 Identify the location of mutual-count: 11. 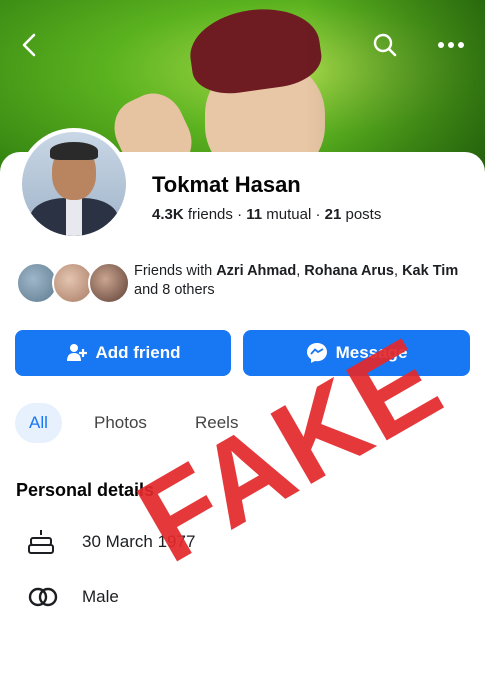
(254, 214).